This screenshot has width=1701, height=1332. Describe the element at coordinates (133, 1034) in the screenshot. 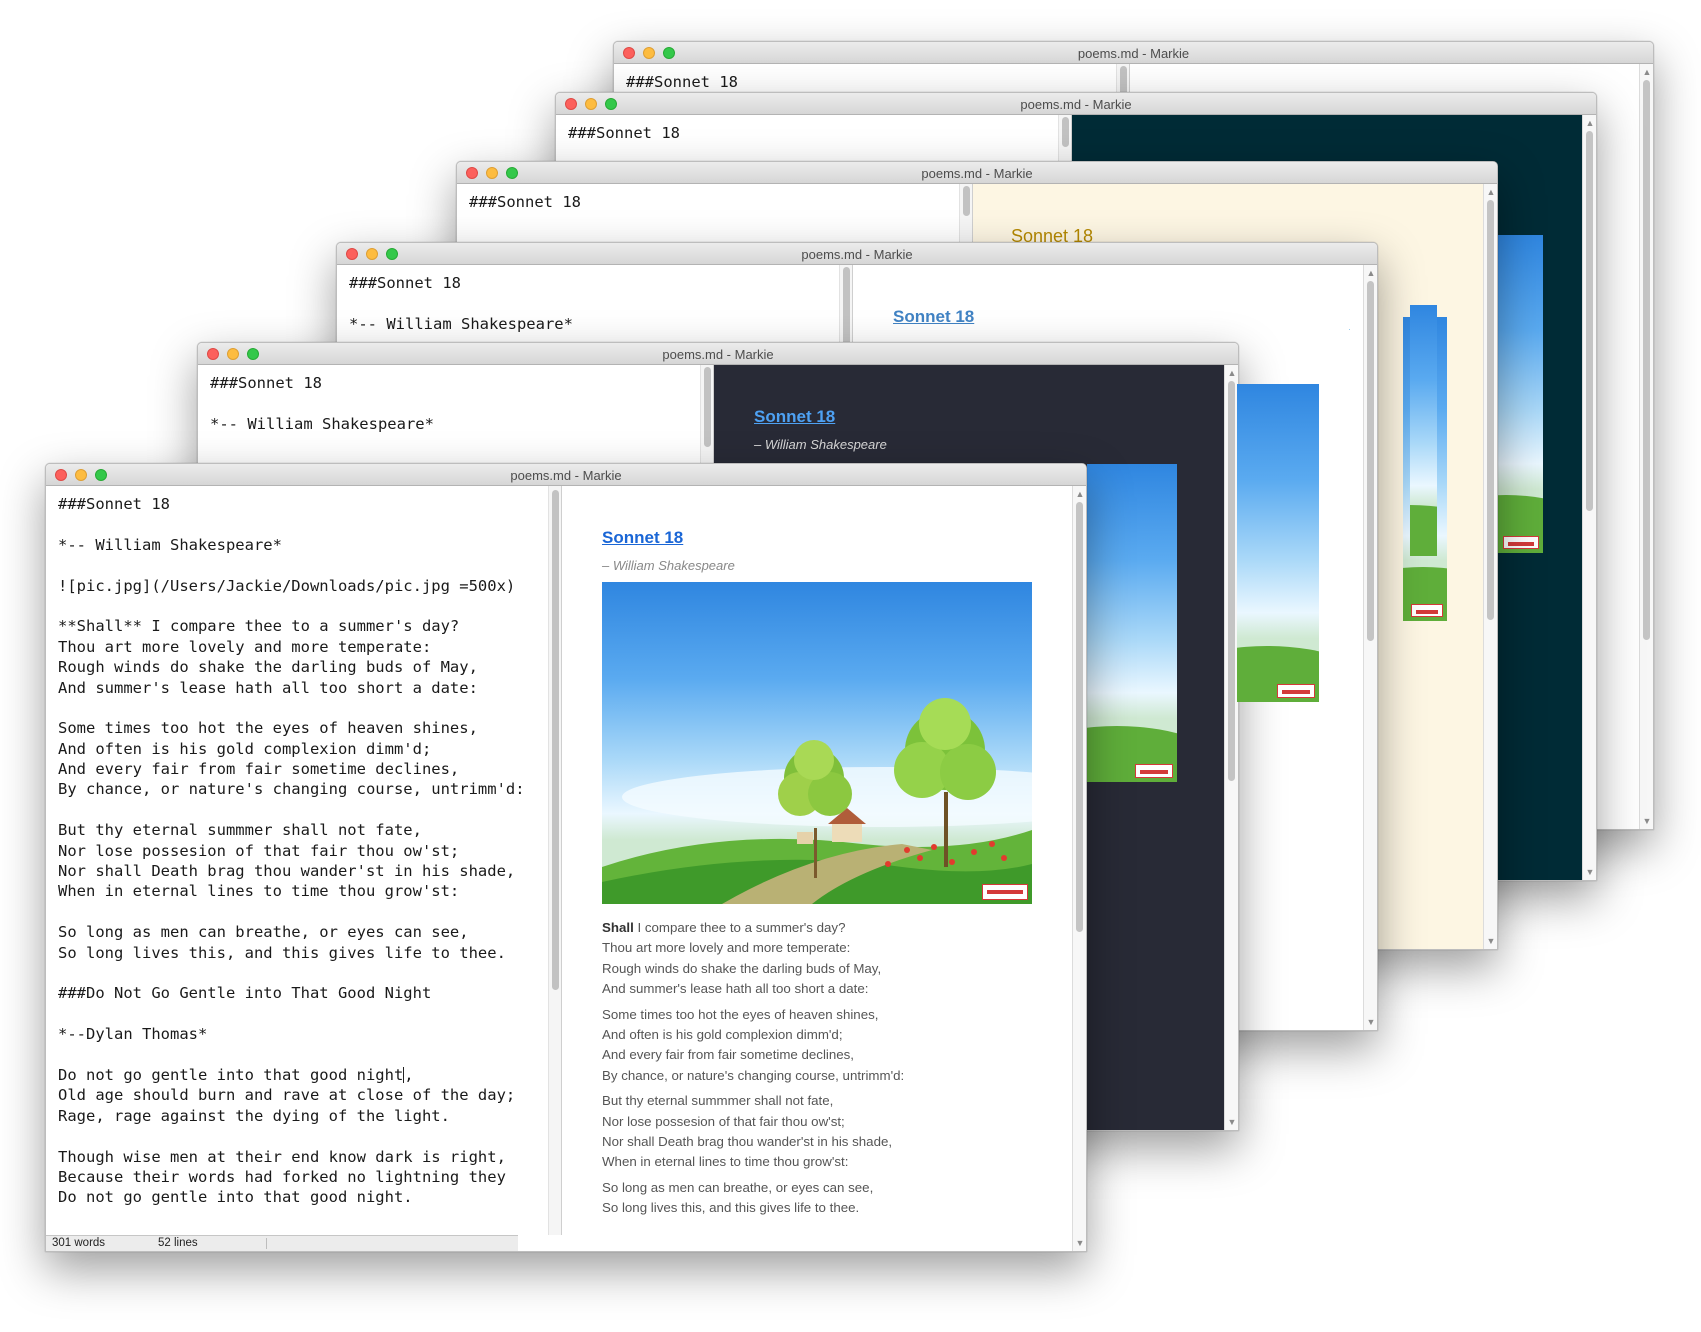

I see `editor-line: *--Dylan Thomas*` at that location.